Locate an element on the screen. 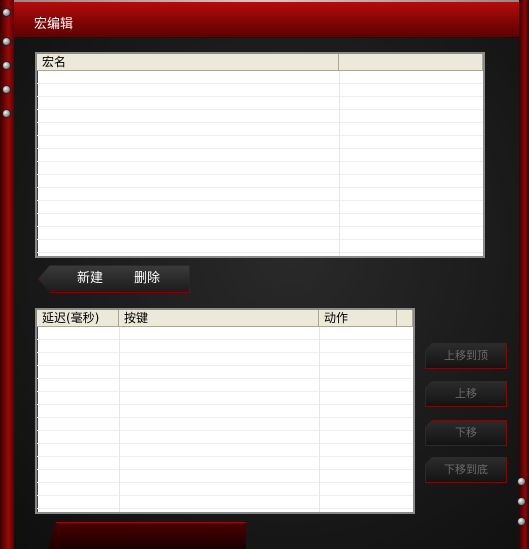 This screenshot has width=529, height=549. macro-action-bar: 新建 删除 is located at coordinates (114, 279).